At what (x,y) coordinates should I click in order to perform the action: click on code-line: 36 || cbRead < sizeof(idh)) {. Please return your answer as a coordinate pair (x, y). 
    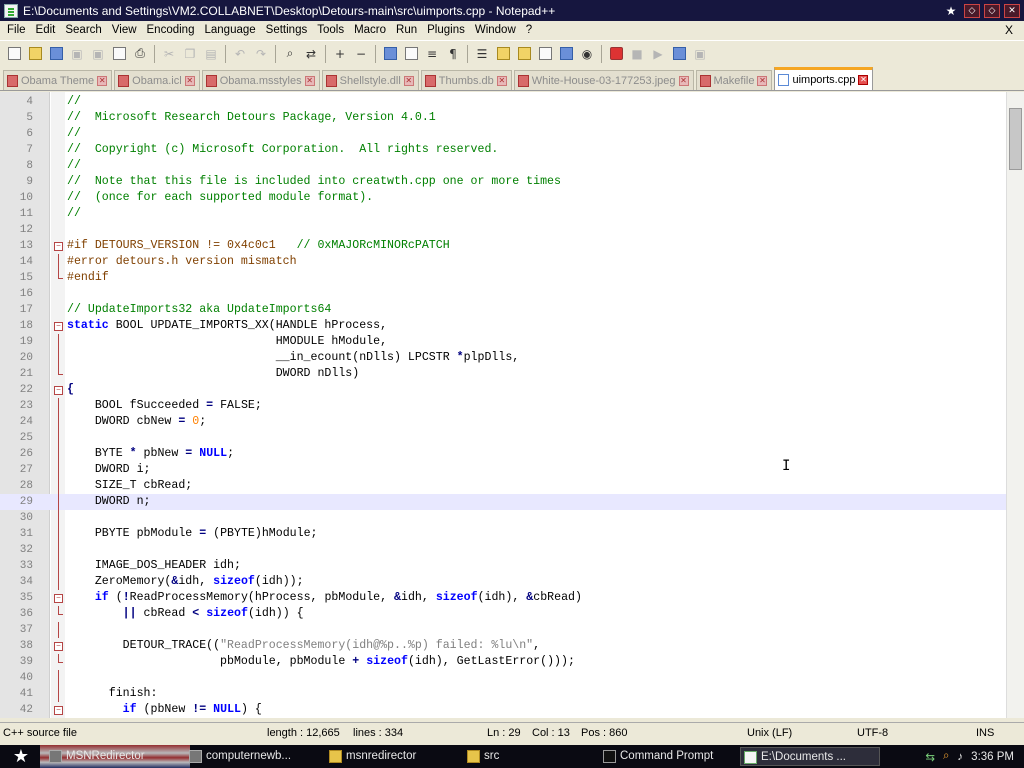
    Looking at the image, I should click on (503, 614).